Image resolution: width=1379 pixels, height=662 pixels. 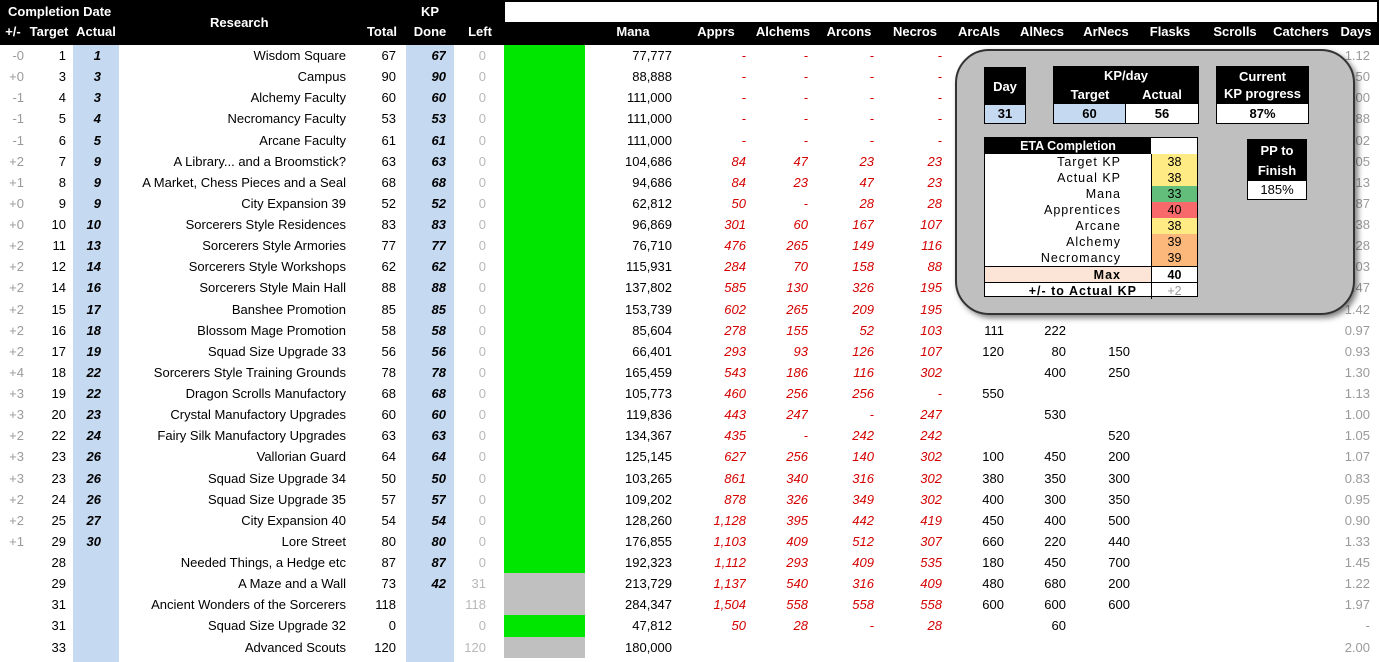 What do you see at coordinates (1005, 114) in the screenshot?
I see `day-value: 31` at bounding box center [1005, 114].